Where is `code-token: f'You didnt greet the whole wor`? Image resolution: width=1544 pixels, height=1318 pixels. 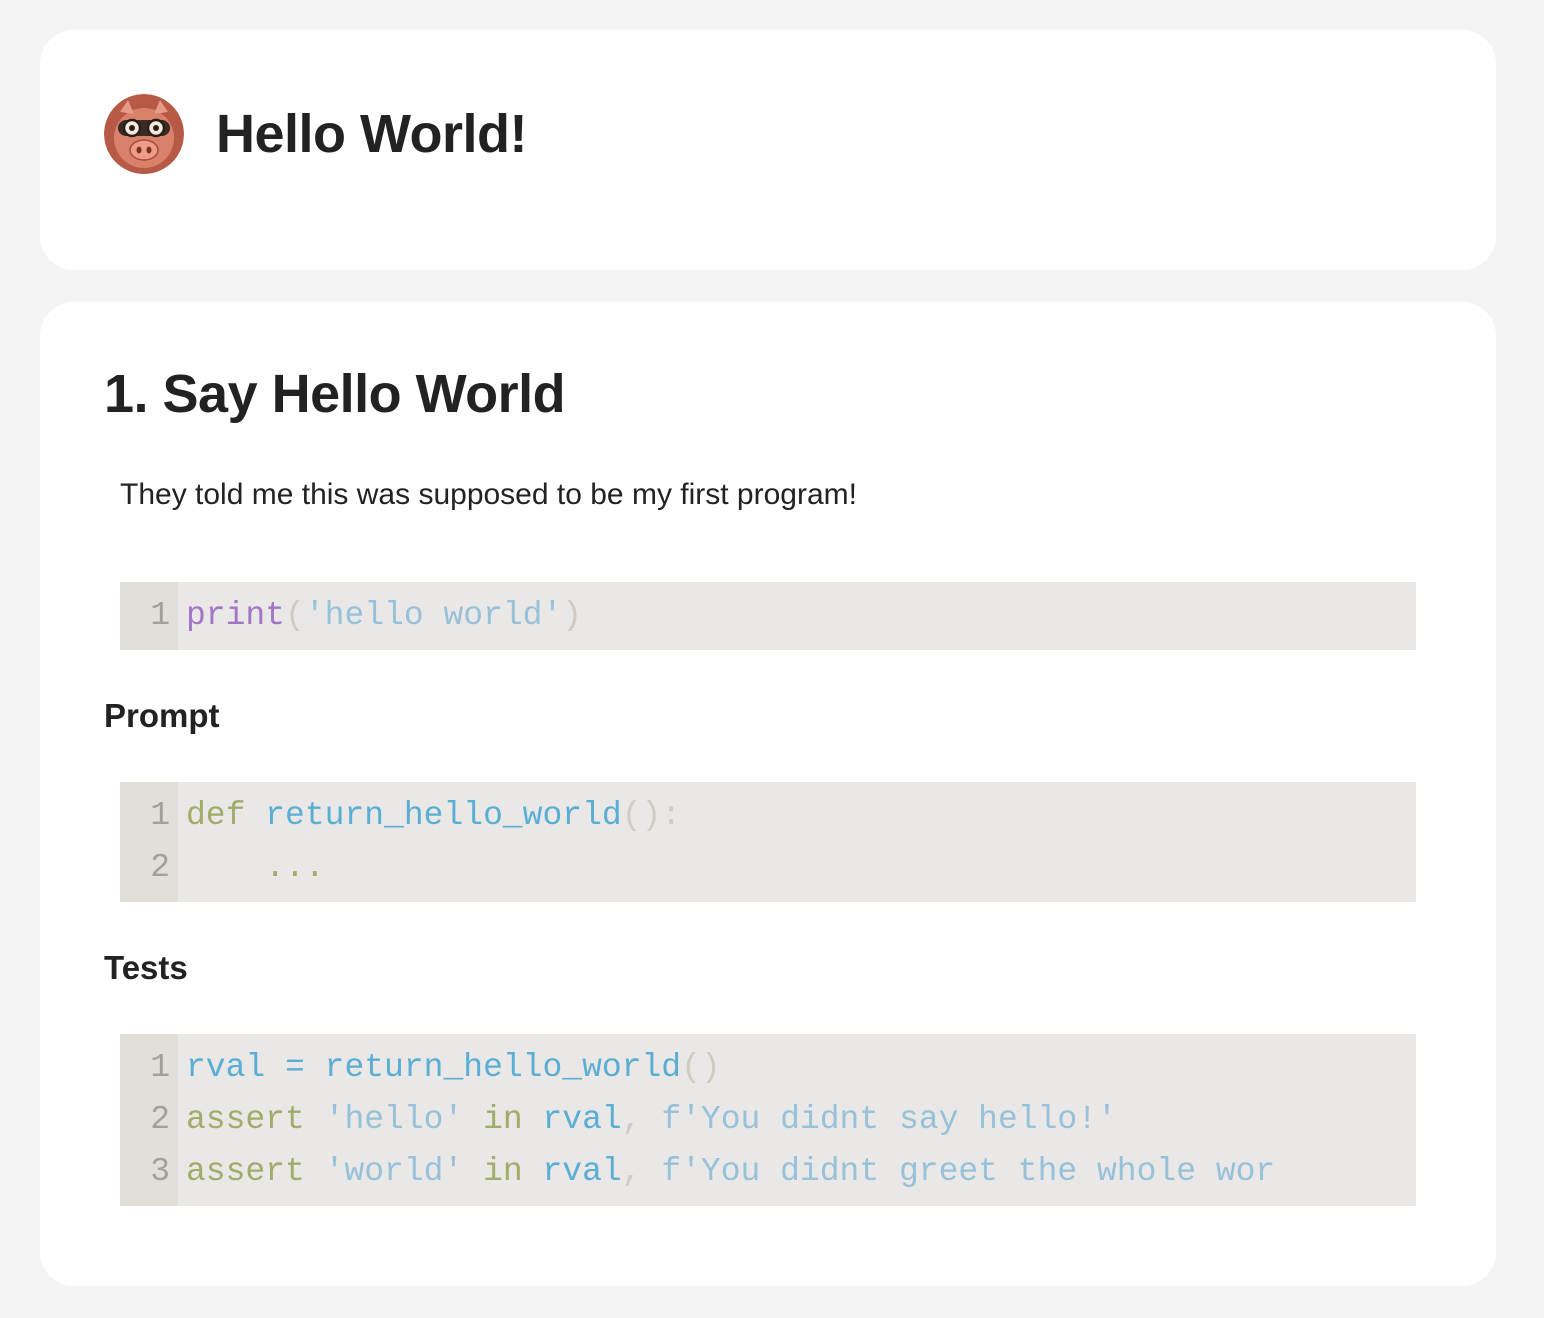
code-token: f'You didnt greet the whole wor is located at coordinates (968, 1171).